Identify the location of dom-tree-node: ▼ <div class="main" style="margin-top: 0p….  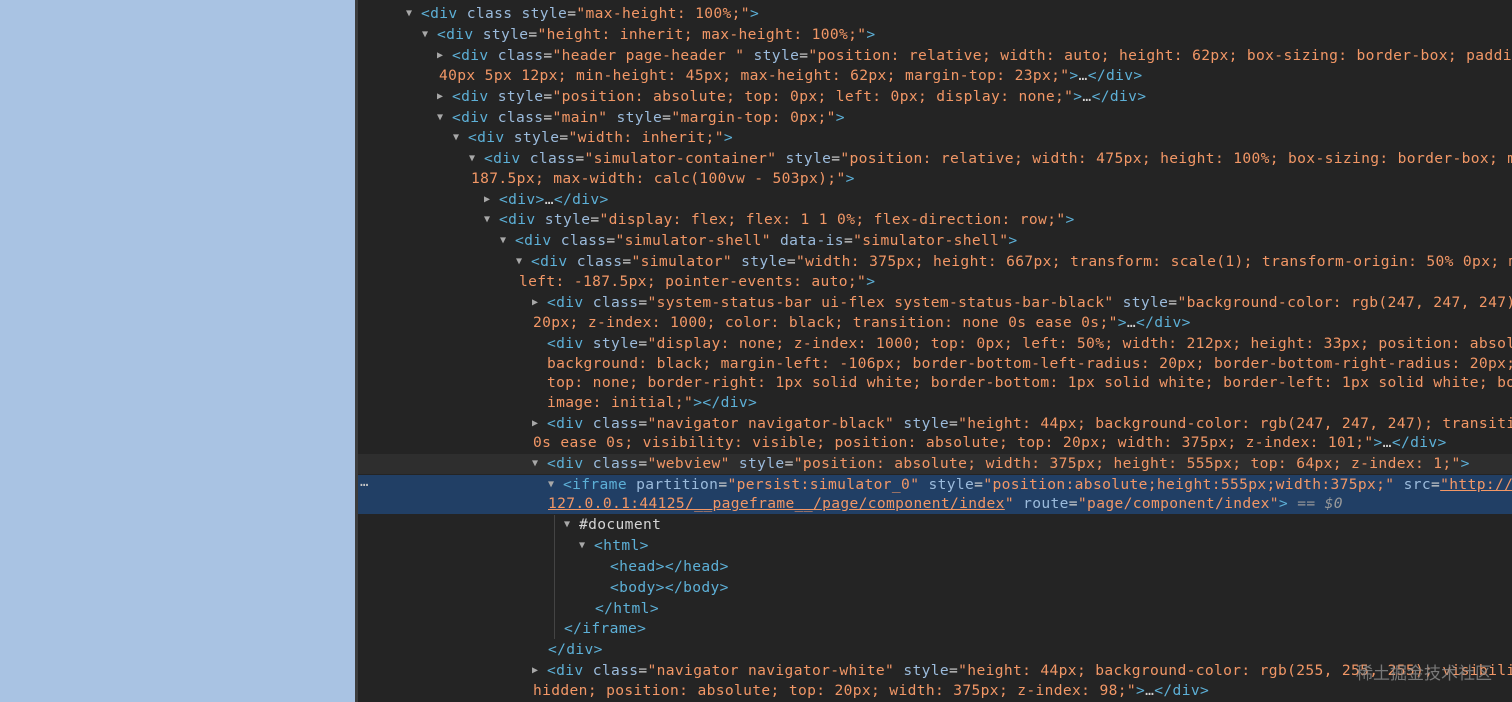
(935, 118).